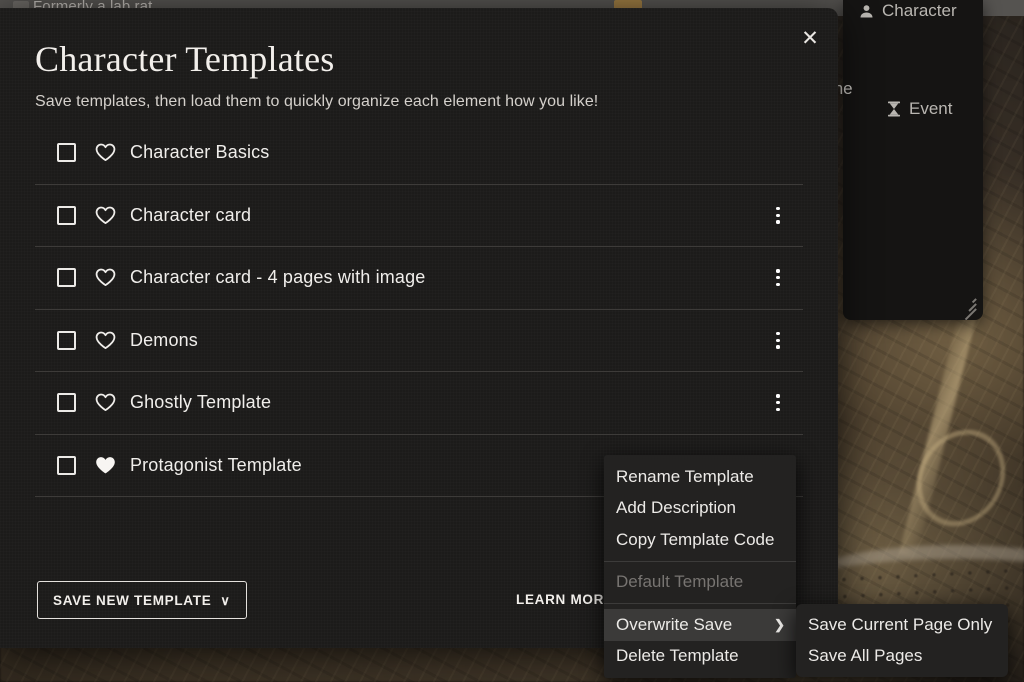 This screenshot has height=682, width=1024. Describe the element at coordinates (919, 10) in the screenshot. I see `side-panel-label-character: Character` at that location.